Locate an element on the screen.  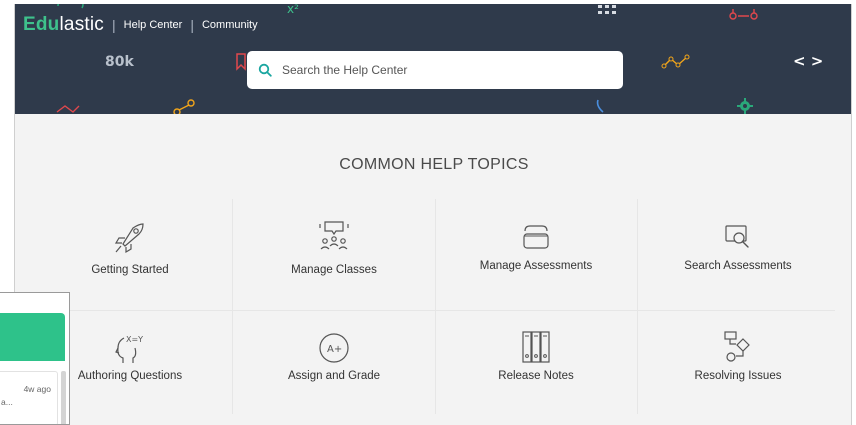
phone-icon is located at coordinates (600, 106).